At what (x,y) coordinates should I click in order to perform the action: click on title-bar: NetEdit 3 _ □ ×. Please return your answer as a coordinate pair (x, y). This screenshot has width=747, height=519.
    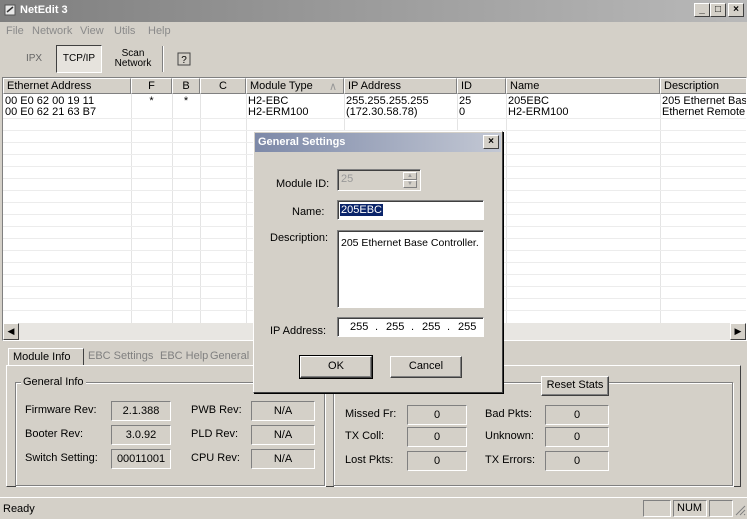
    Looking at the image, I should click on (373, 11).